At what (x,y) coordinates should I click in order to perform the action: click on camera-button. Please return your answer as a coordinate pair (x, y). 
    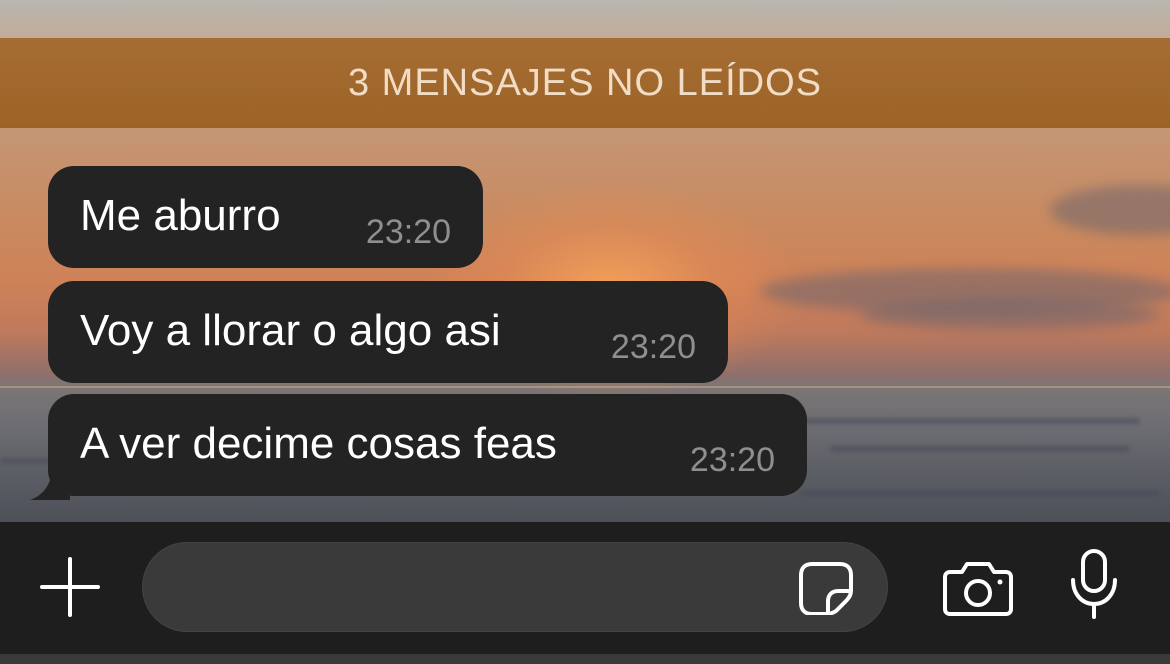
    Looking at the image, I should click on (978, 588).